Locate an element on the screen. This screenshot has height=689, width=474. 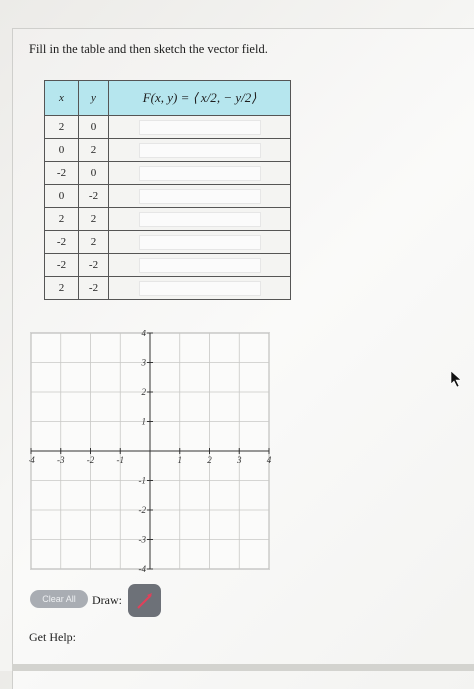
y-tick-label: -1 is located at coordinates (143, 481).